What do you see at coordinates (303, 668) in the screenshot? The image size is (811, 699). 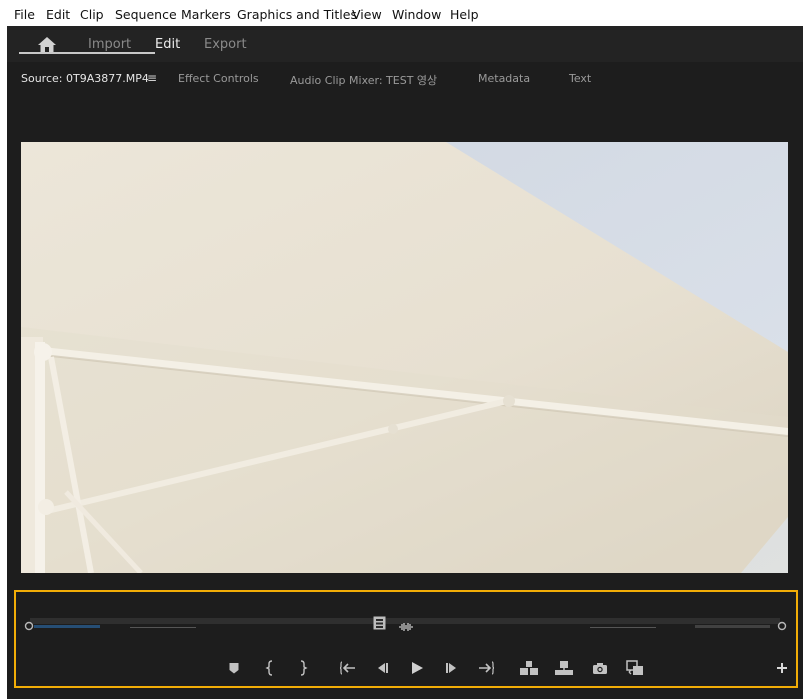 I see `mark-out-icon` at bounding box center [303, 668].